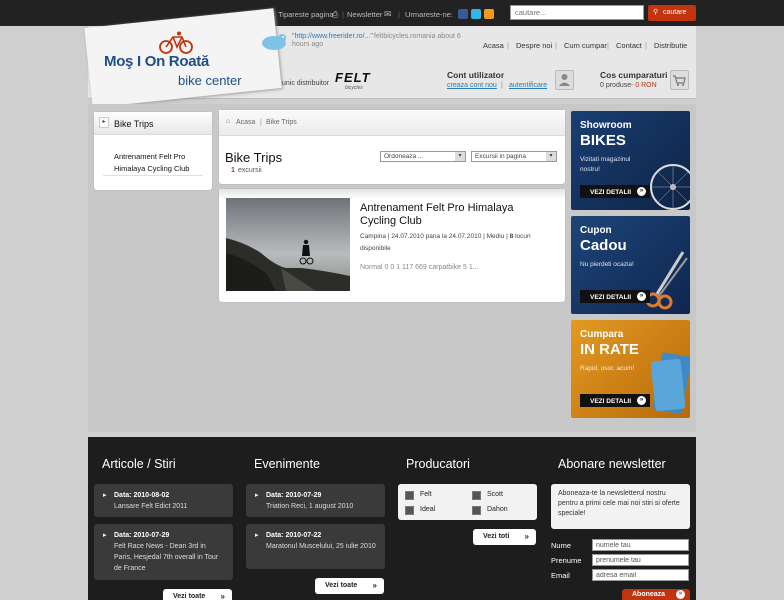  I want to click on credit-card-icon, so click(670, 383).